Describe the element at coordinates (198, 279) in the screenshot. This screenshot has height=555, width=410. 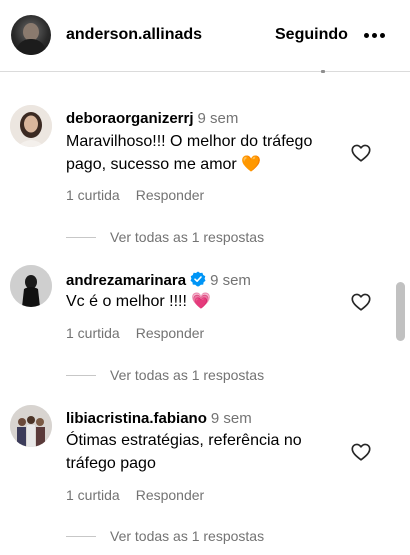
I see `verified-badge-icon` at that location.